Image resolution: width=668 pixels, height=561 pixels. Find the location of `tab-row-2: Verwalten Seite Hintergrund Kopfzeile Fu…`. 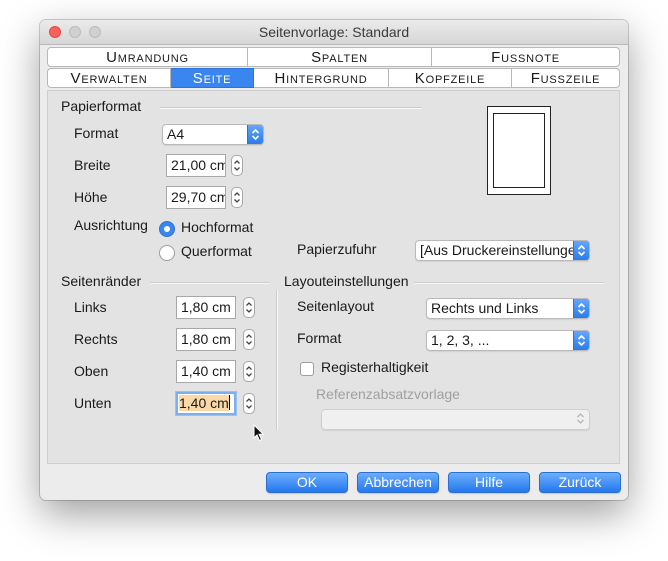

tab-row-2: Verwalten Seite Hintergrund Kopfzeile Fu… is located at coordinates (333, 78).